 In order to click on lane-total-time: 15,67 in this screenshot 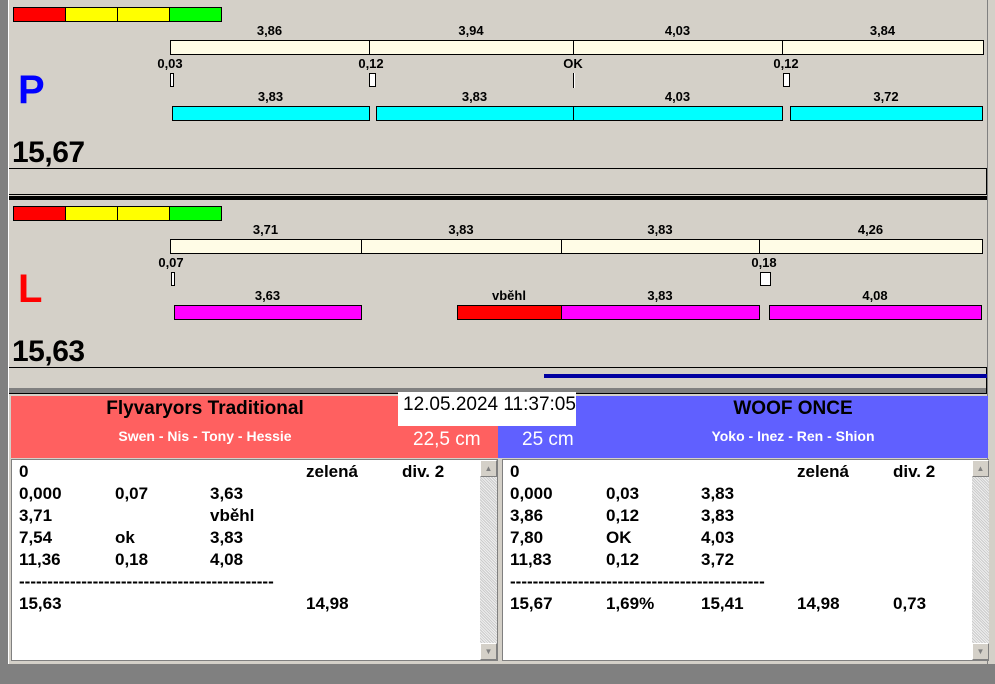, I will do `click(48, 152)`.